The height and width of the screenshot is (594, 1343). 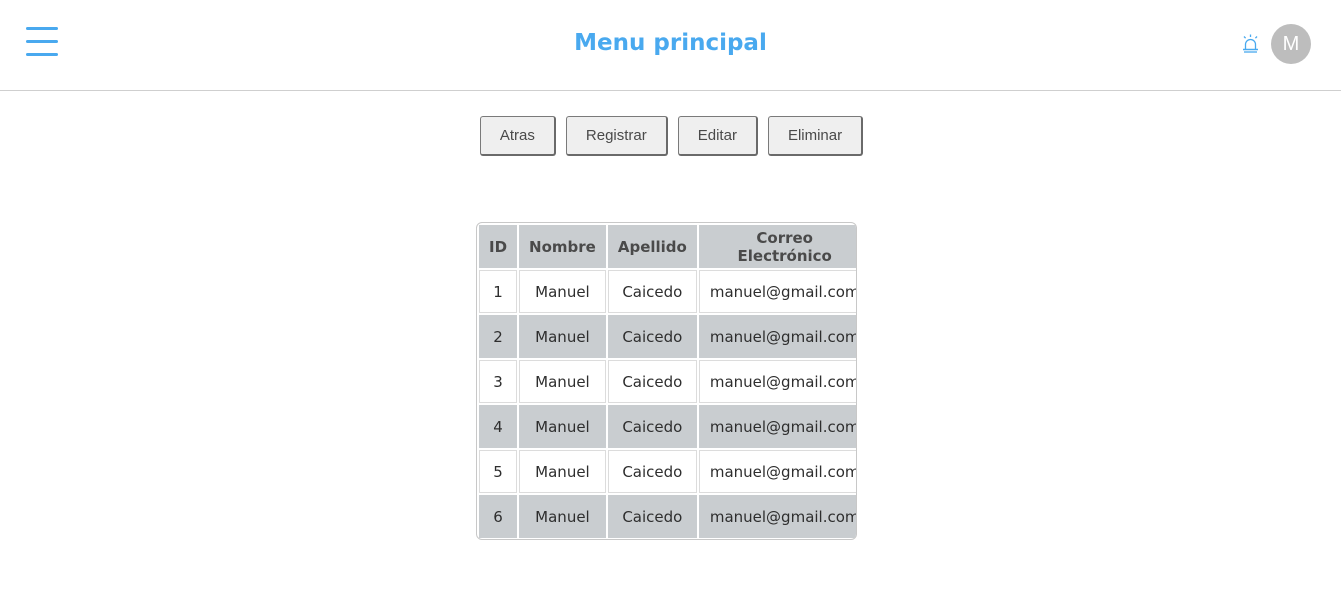 I want to click on action-toolbar: Atras Registrar Editar Eliminar, so click(x=671, y=136).